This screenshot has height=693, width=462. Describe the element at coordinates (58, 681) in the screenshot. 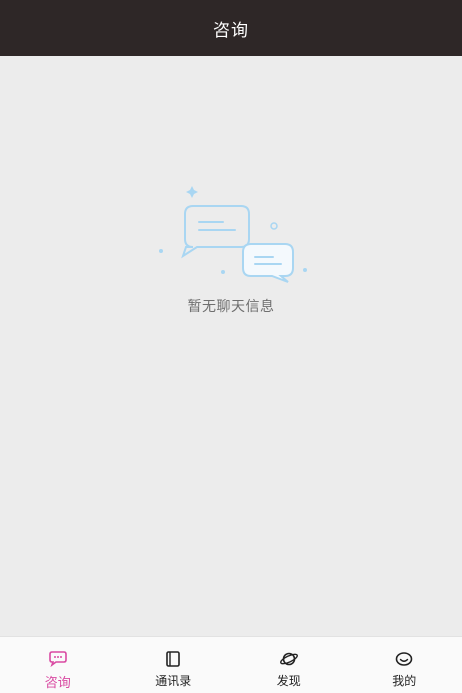

I see `tab-label-consult: 咨询` at that location.